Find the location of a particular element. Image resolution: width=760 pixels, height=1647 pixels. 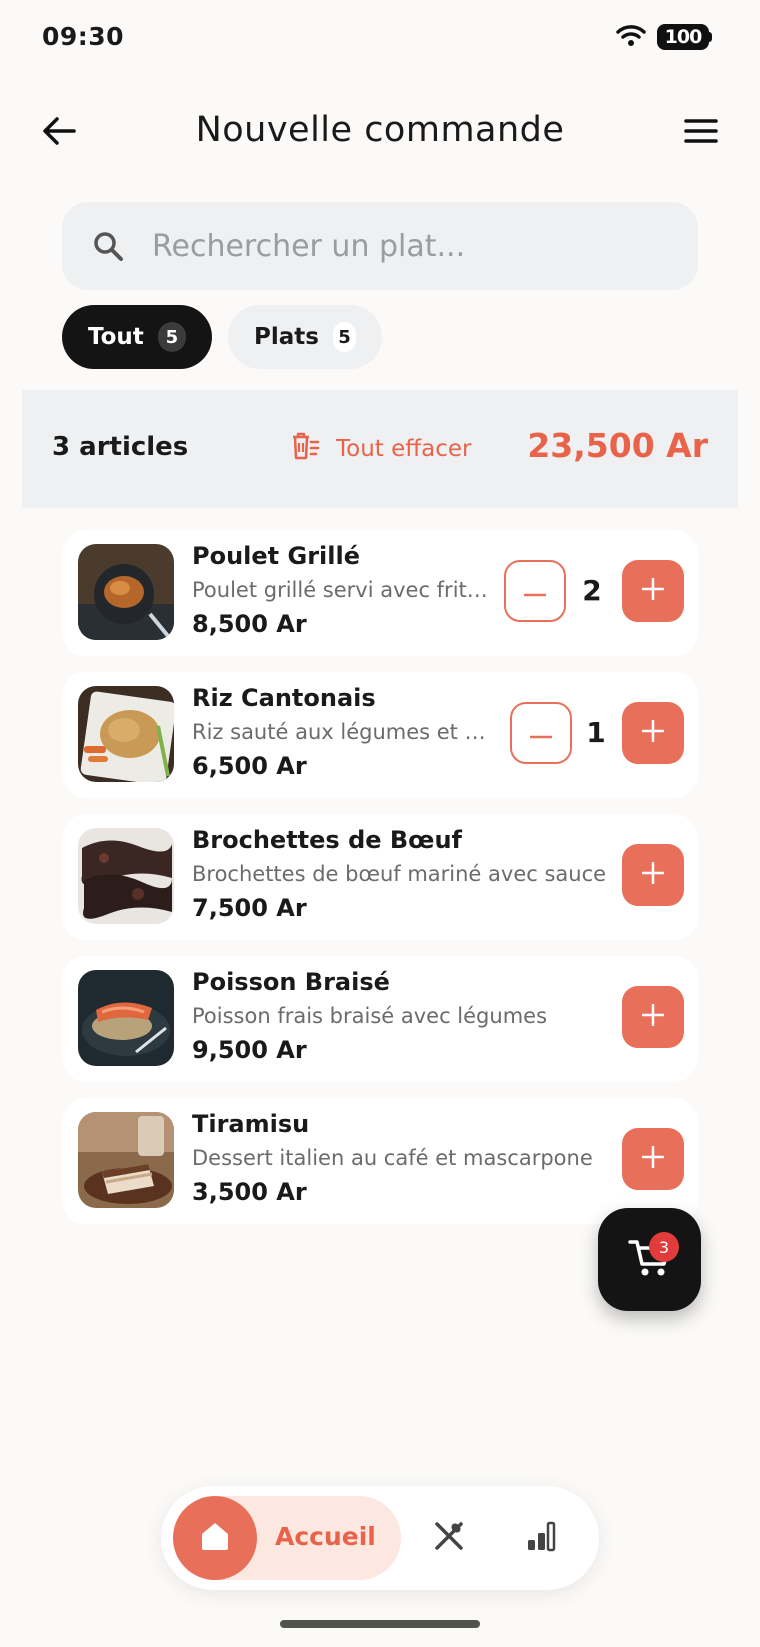

item-price: 7,500 Ar is located at coordinates (249, 908).